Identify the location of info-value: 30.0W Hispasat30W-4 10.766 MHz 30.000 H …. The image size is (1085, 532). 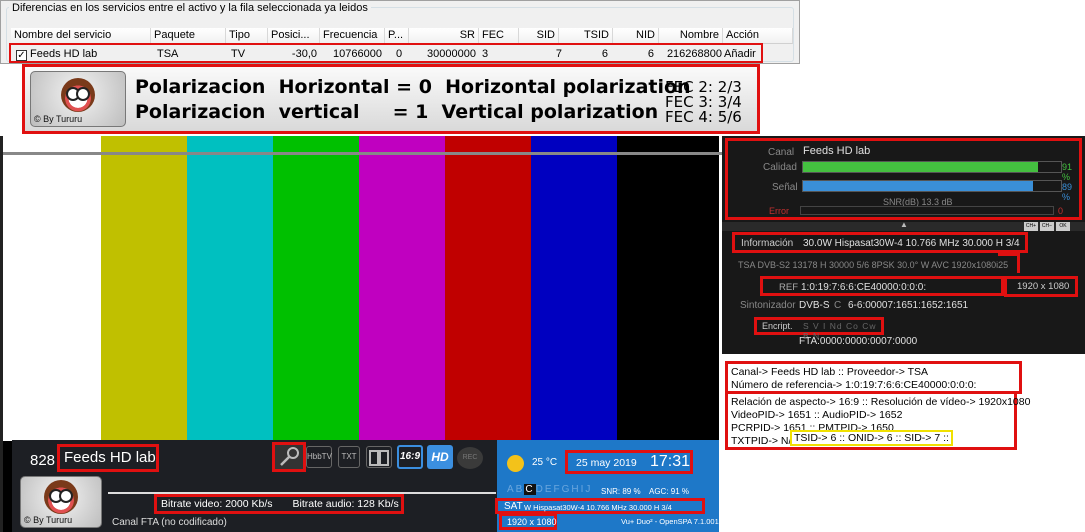
(911, 243).